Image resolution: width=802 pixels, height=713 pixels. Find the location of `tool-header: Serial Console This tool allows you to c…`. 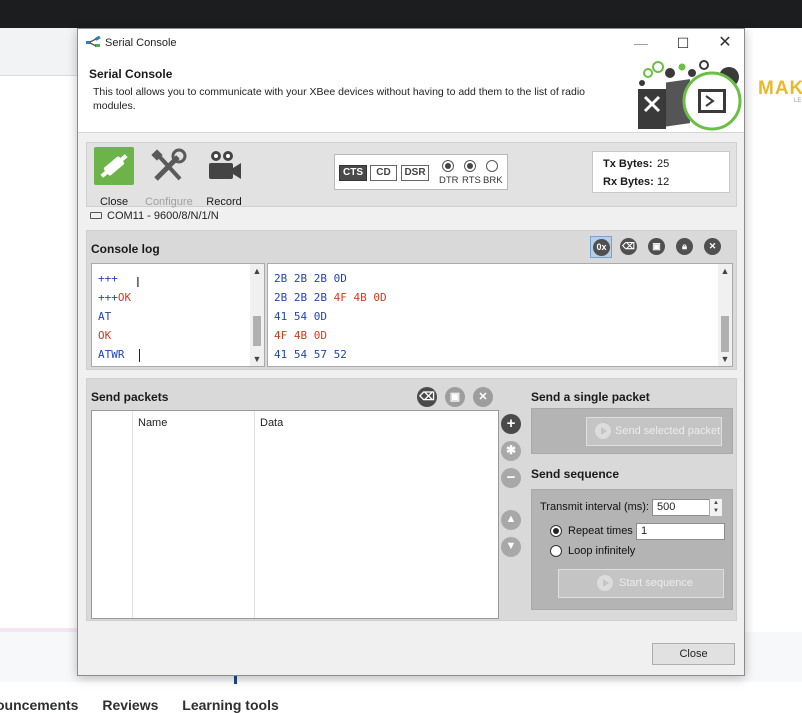

tool-header: Serial Console This tool allows you to c… is located at coordinates (411, 95).